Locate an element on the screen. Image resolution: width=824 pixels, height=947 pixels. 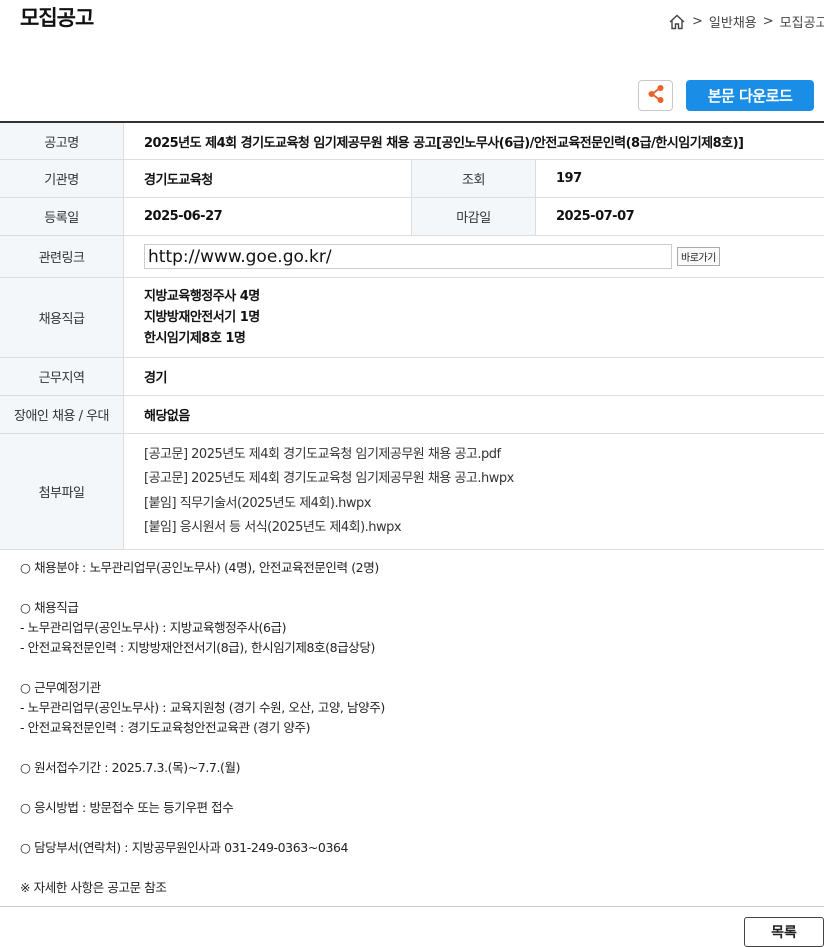
file-link: [공고문] 2025년도 제4회 경기도교육청 임기제공무원 채용 공고.pdf is located at coordinates (322, 455).